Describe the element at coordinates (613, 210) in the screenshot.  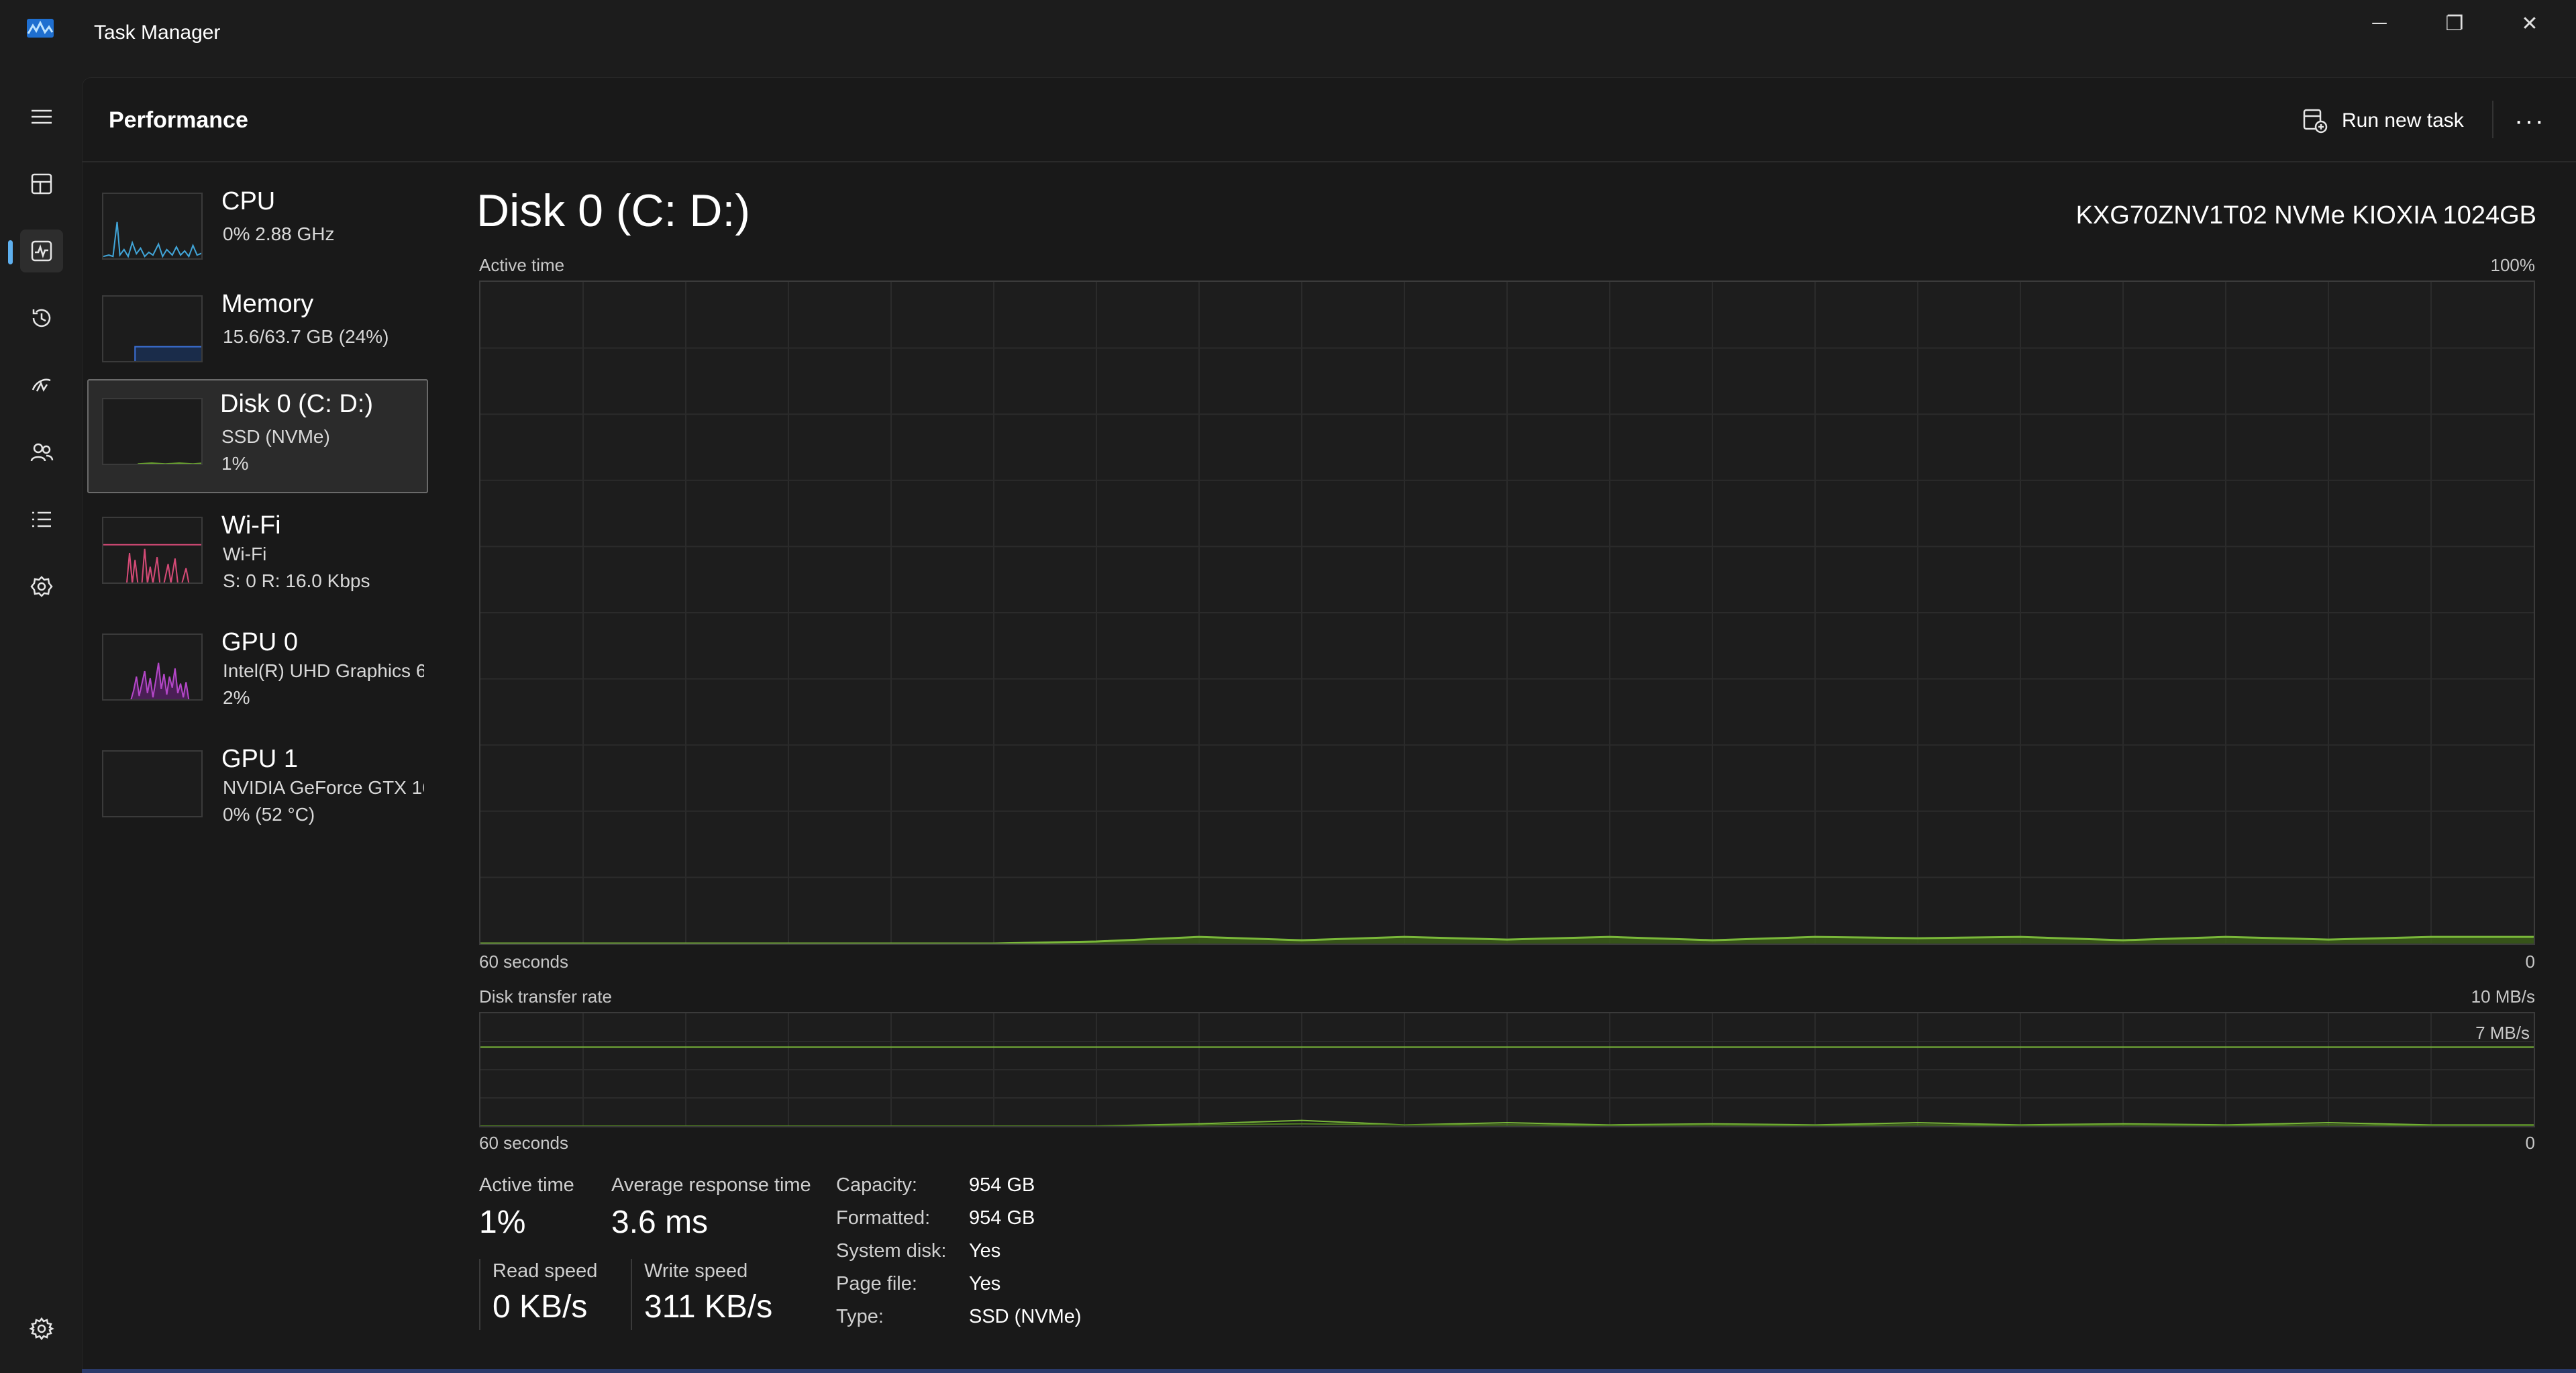
I see `disk-title: Disk 0 (C: D:)` at that location.